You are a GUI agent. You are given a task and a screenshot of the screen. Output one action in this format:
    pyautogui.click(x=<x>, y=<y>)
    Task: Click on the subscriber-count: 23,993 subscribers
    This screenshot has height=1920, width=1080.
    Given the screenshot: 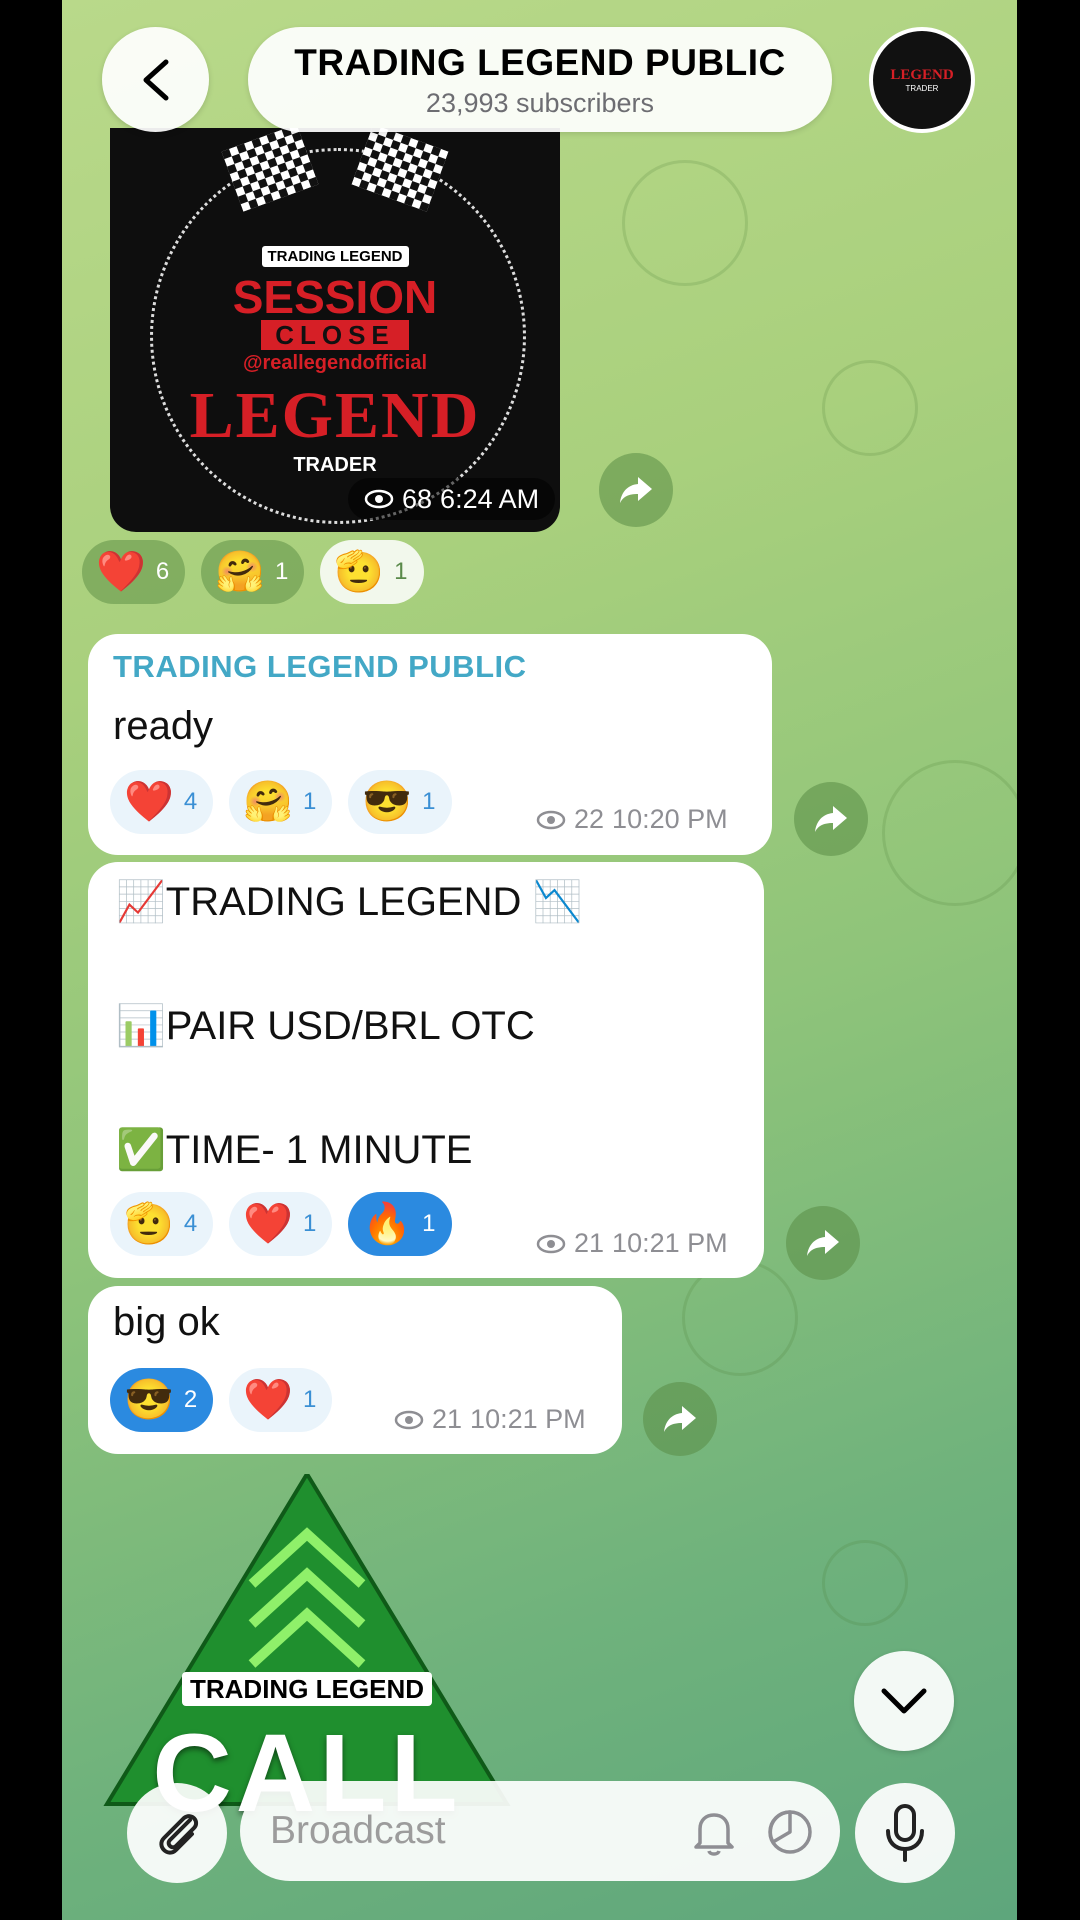 What is the action you would take?
    pyautogui.click(x=540, y=103)
    